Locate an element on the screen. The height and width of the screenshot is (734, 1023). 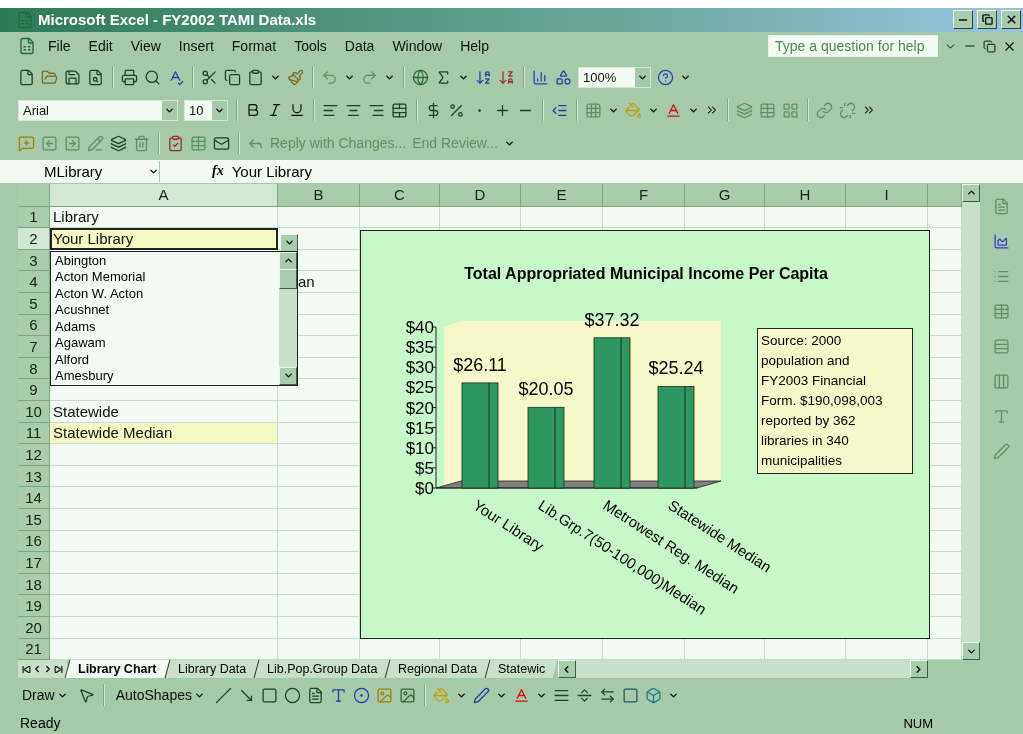
dropdown-item: Acushnet is located at coordinates (167, 310).